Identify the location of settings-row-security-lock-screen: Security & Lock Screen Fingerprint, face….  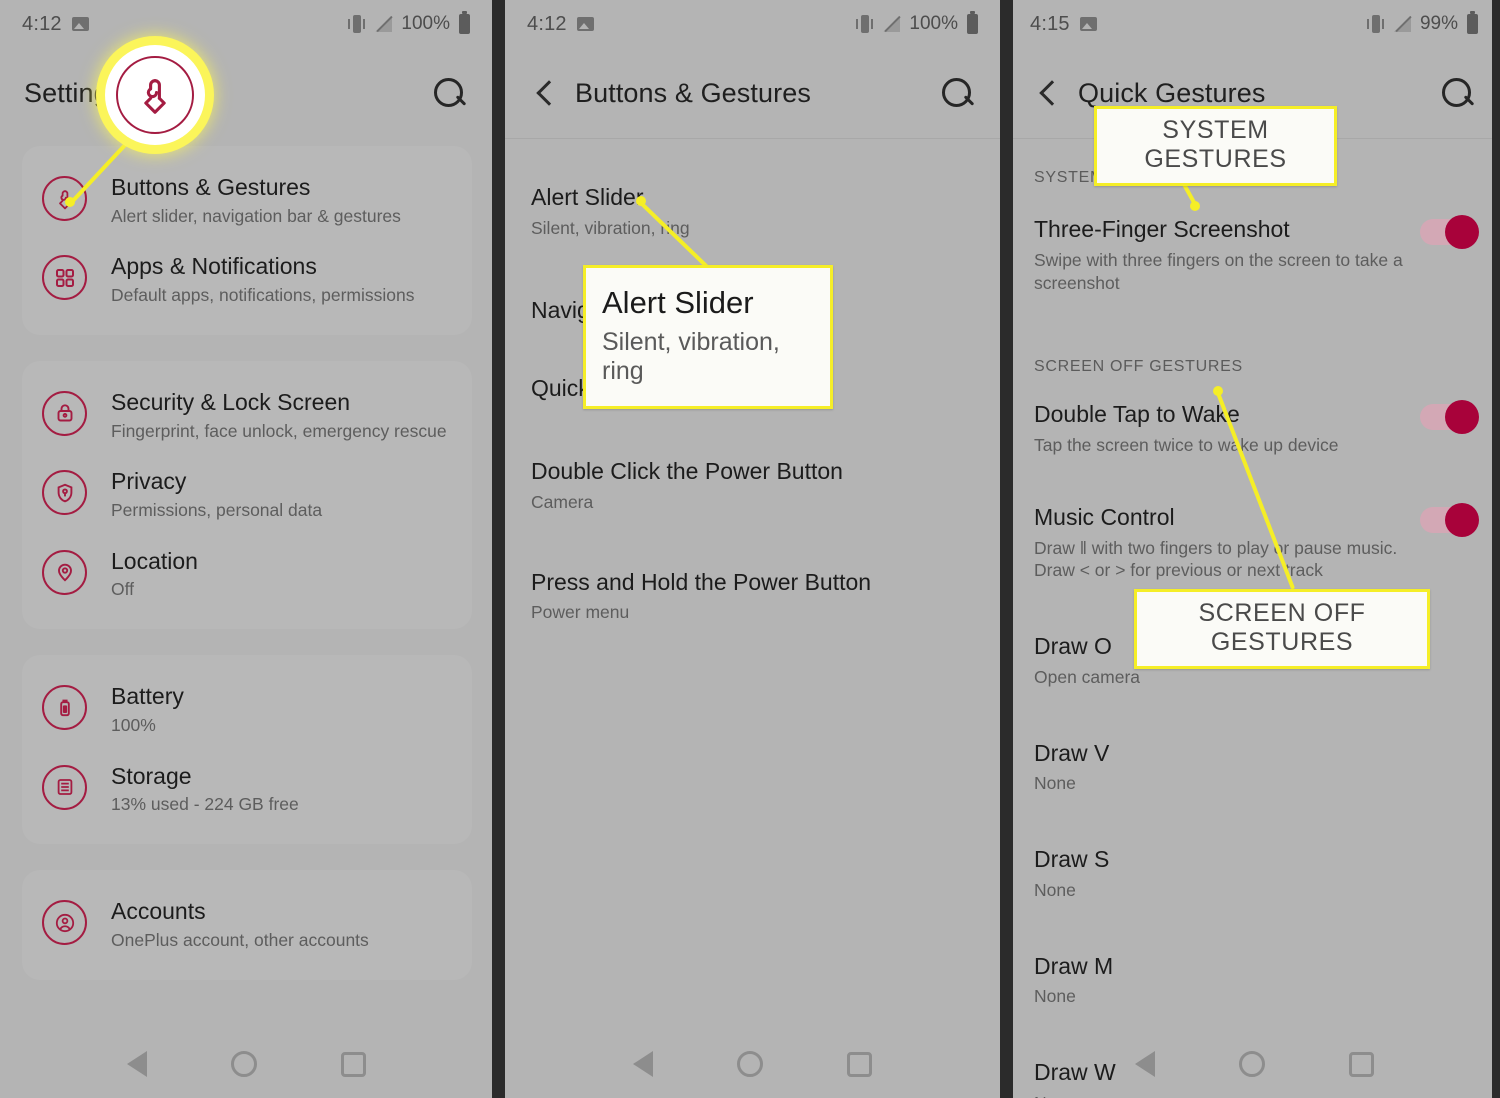
(247, 414).